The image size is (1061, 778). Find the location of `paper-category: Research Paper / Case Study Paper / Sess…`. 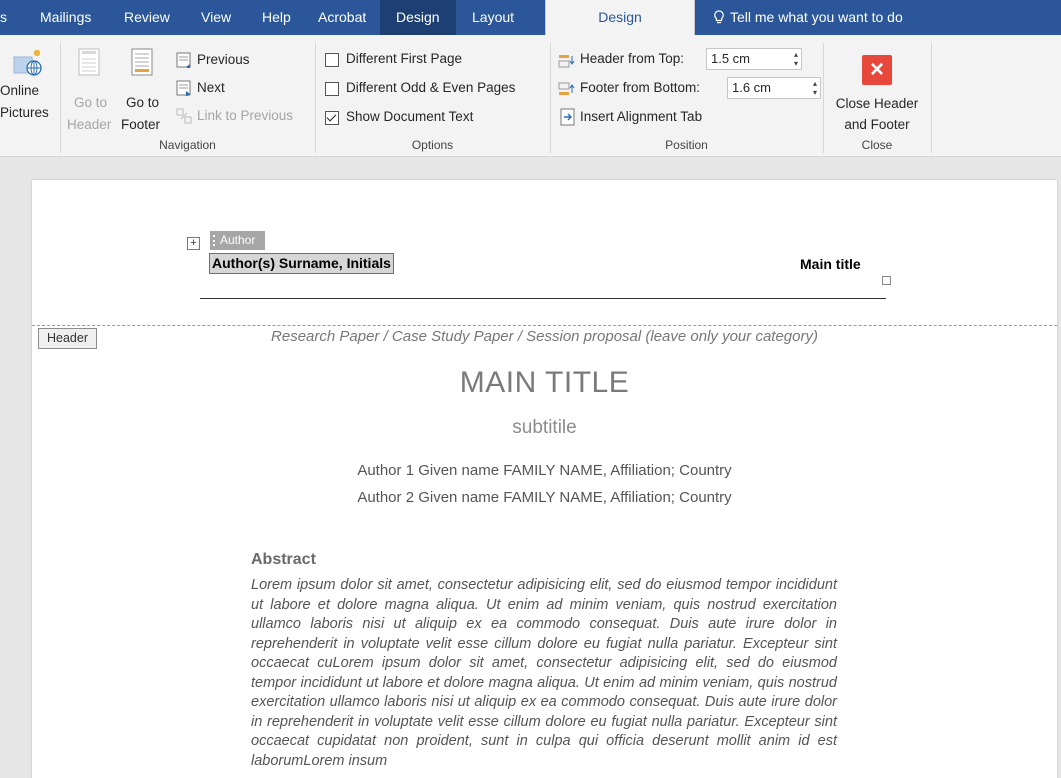

paper-category: Research Paper / Case Study Paper / Sess… is located at coordinates (544, 336).